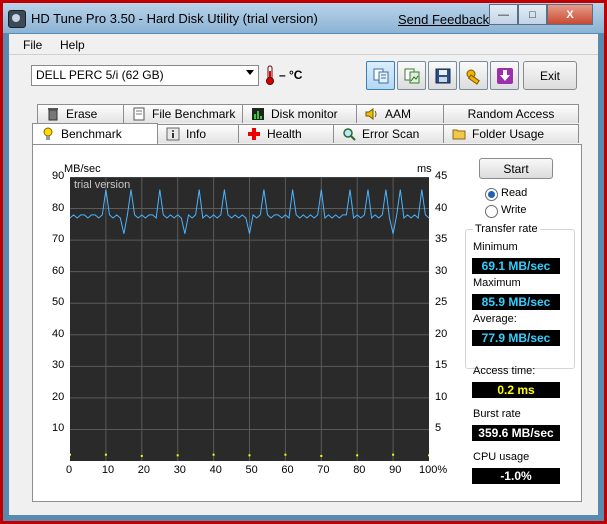  Describe the element at coordinates (144, 470) in the screenshot. I see `x-tick-label: 20` at that location.